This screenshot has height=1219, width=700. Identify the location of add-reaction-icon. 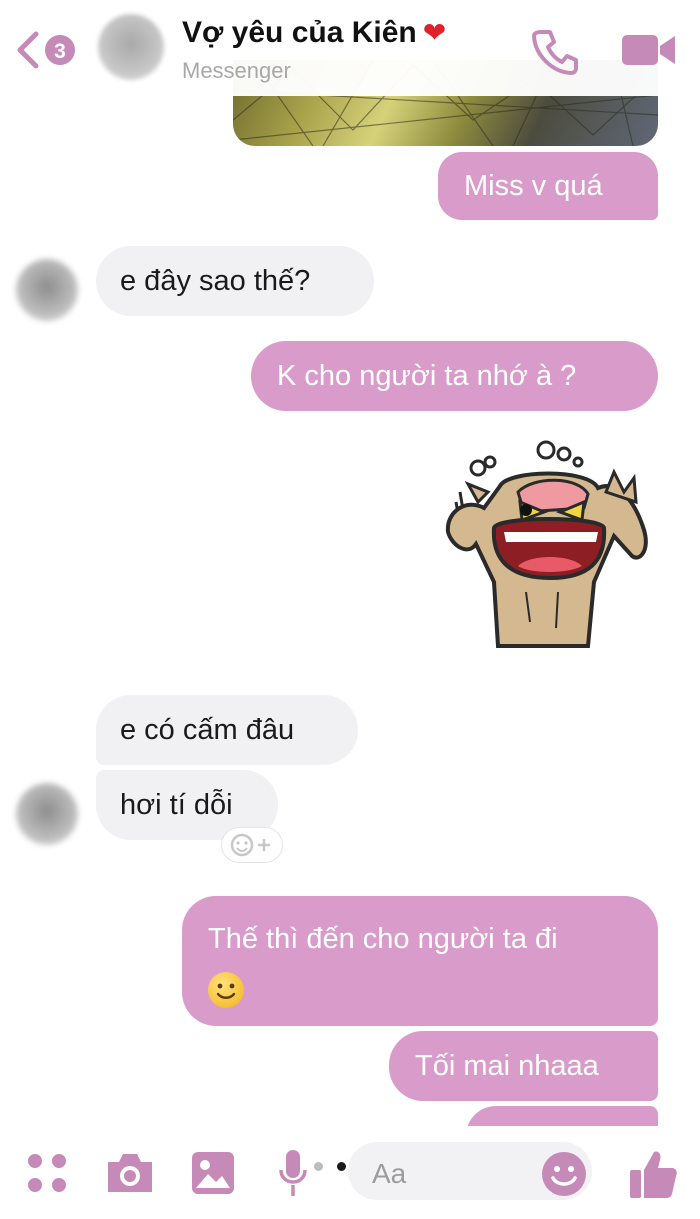
(250, 845).